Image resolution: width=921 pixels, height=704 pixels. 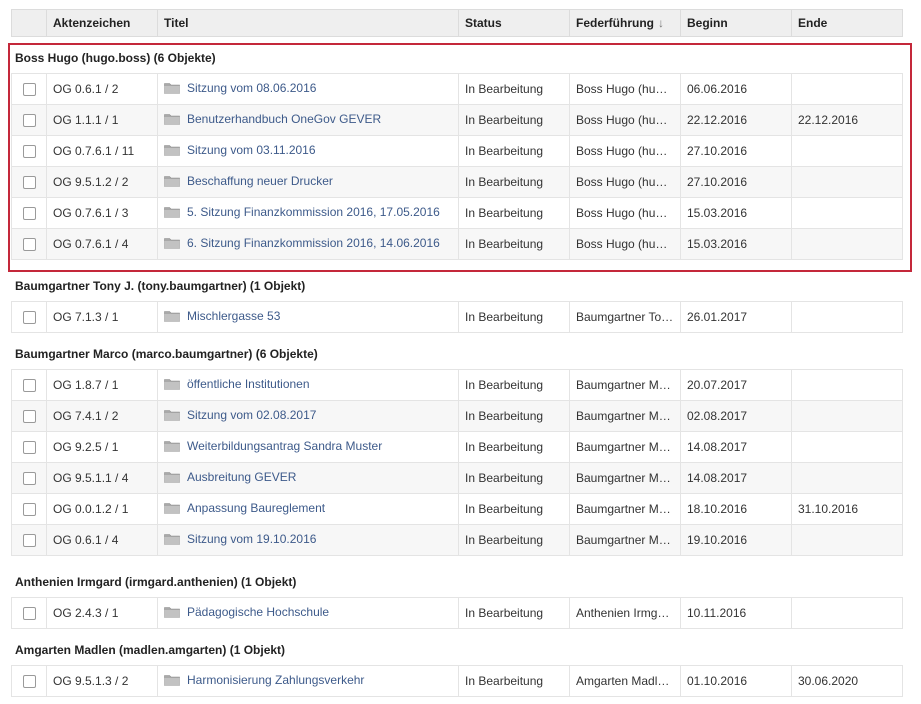 What do you see at coordinates (308, 317) in the screenshot?
I see `titel-cell: Mischlergasse 53` at bounding box center [308, 317].